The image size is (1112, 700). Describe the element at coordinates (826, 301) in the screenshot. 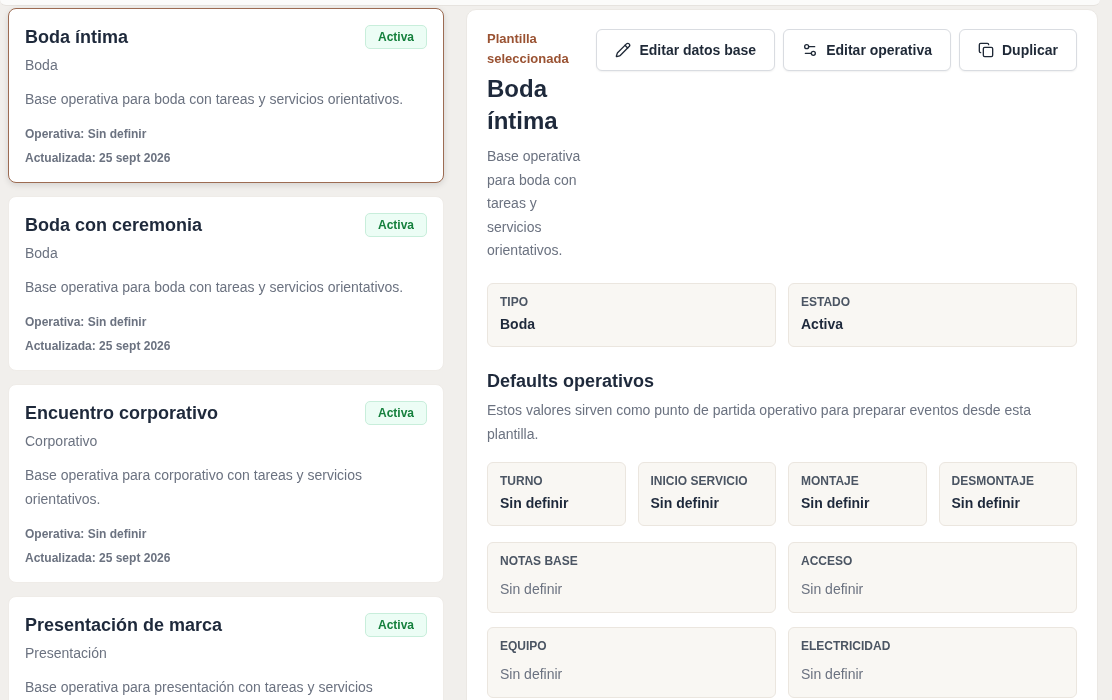

I see `field-label: ESTADO` at that location.